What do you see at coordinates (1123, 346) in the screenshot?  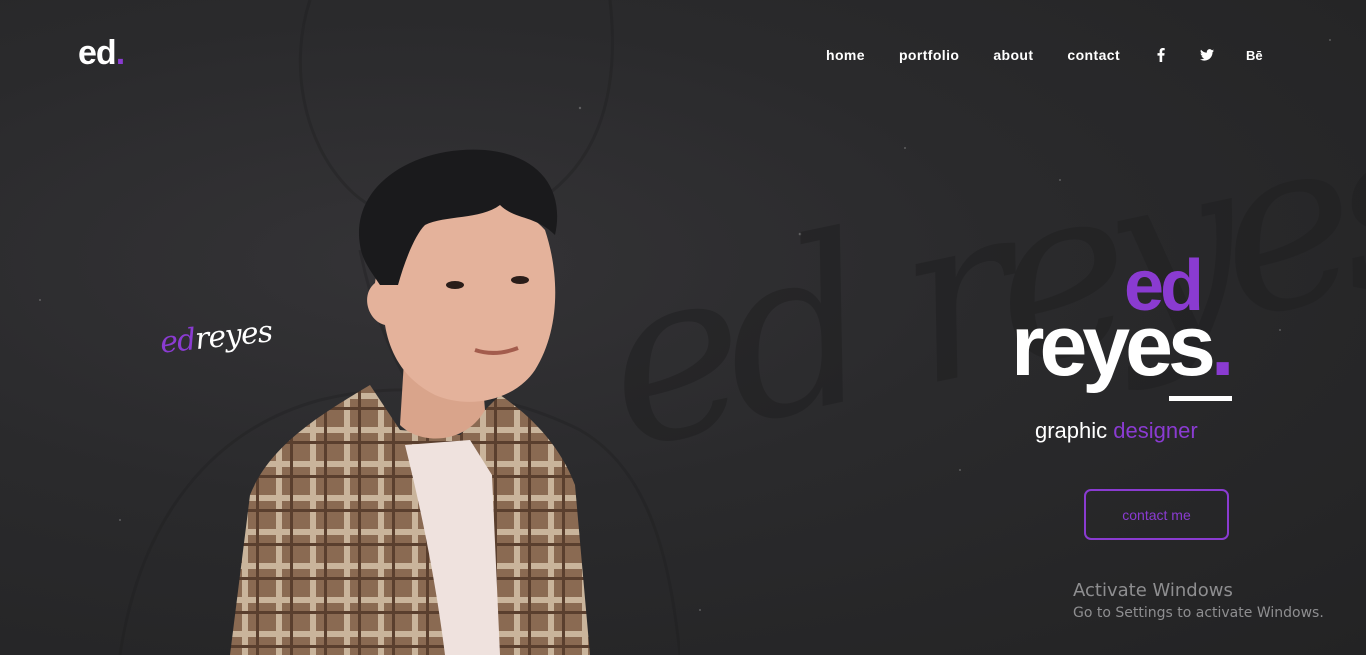 I see `hero-last-name: reyes.` at bounding box center [1123, 346].